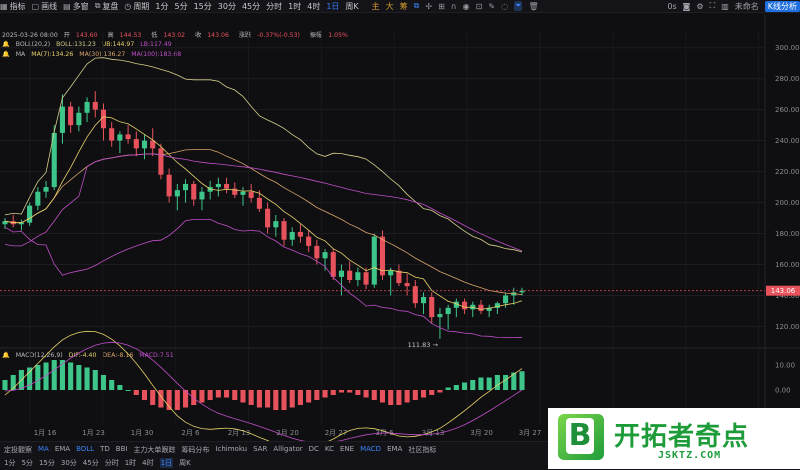 The image size is (800, 470). Describe the element at coordinates (787, 234) in the screenshot. I see `price-tick-label: 180.00` at that location.